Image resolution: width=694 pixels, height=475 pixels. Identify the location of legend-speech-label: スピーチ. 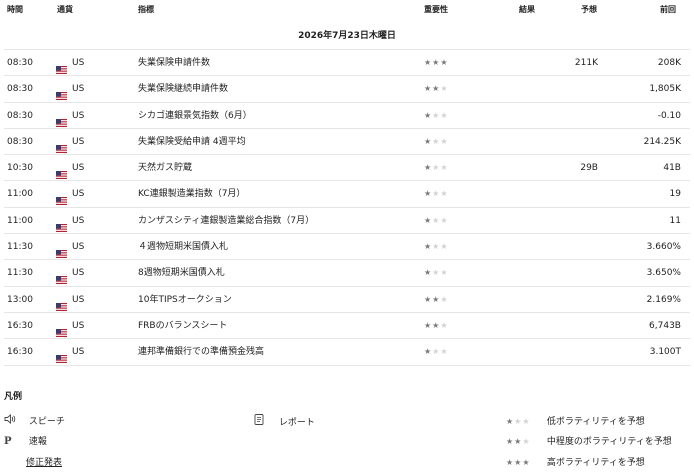
(46, 422).